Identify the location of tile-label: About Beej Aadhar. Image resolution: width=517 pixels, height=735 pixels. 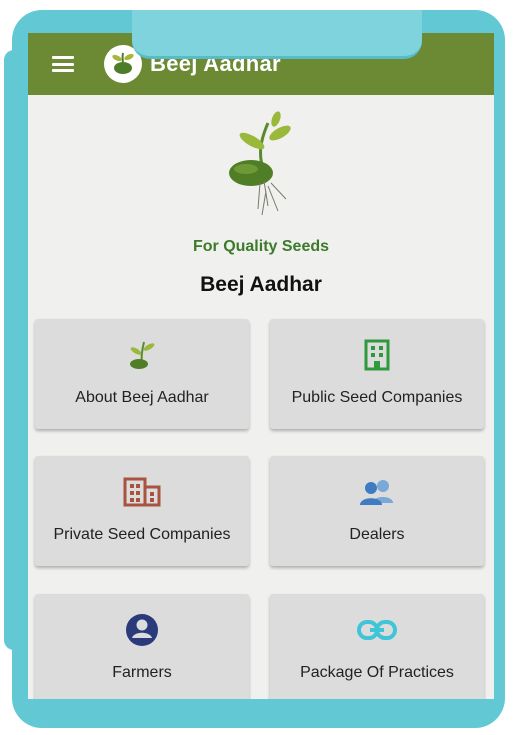
(142, 397).